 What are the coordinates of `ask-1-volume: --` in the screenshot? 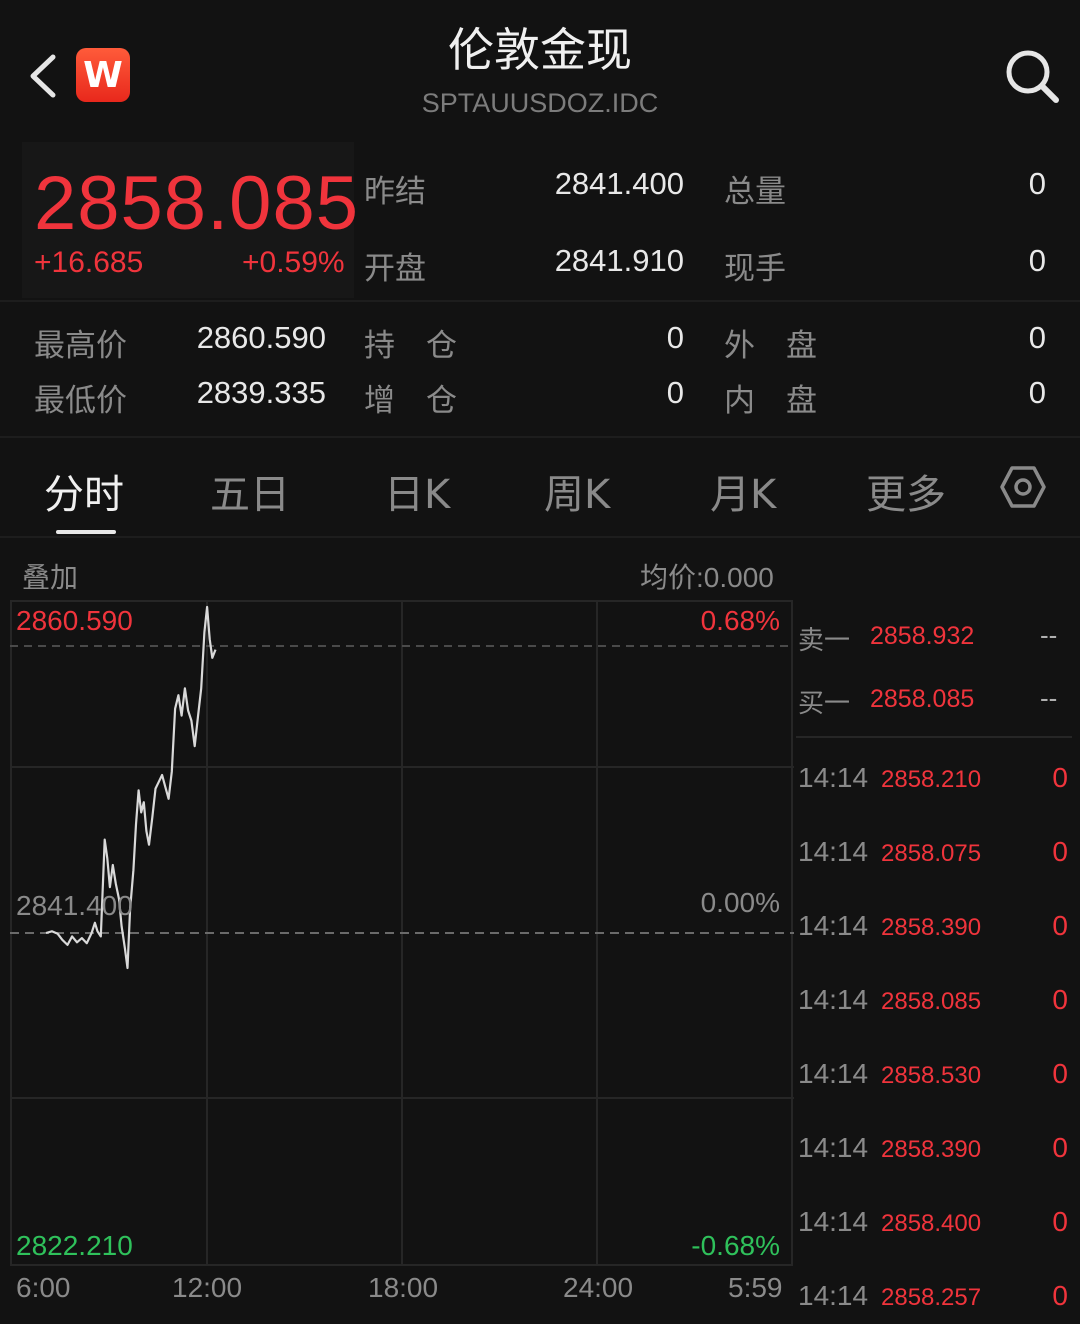 It's located at (1049, 635).